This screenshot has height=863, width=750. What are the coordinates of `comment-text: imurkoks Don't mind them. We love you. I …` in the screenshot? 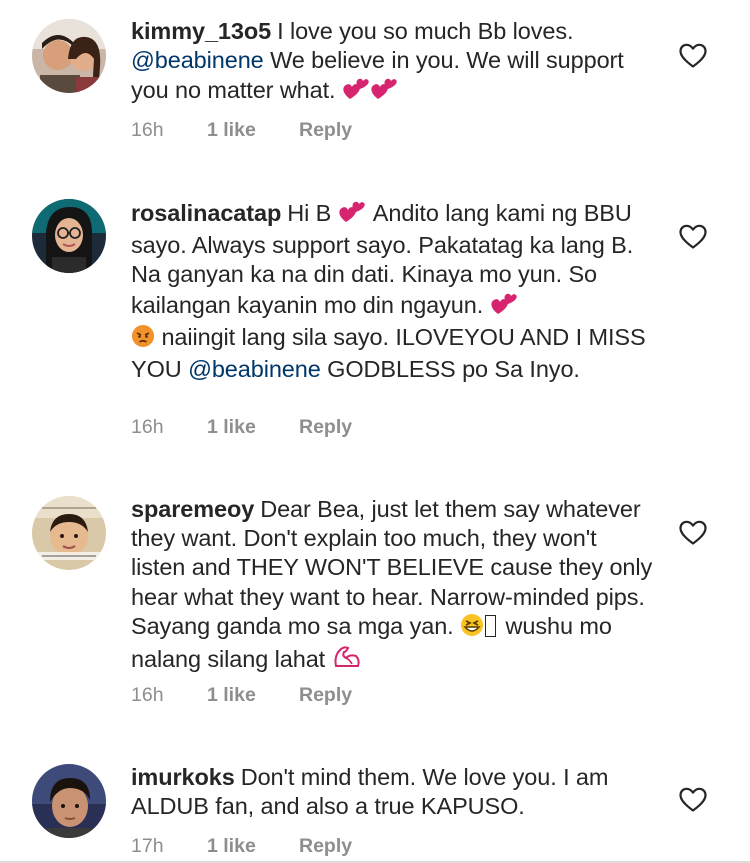 It's located at (393, 792).